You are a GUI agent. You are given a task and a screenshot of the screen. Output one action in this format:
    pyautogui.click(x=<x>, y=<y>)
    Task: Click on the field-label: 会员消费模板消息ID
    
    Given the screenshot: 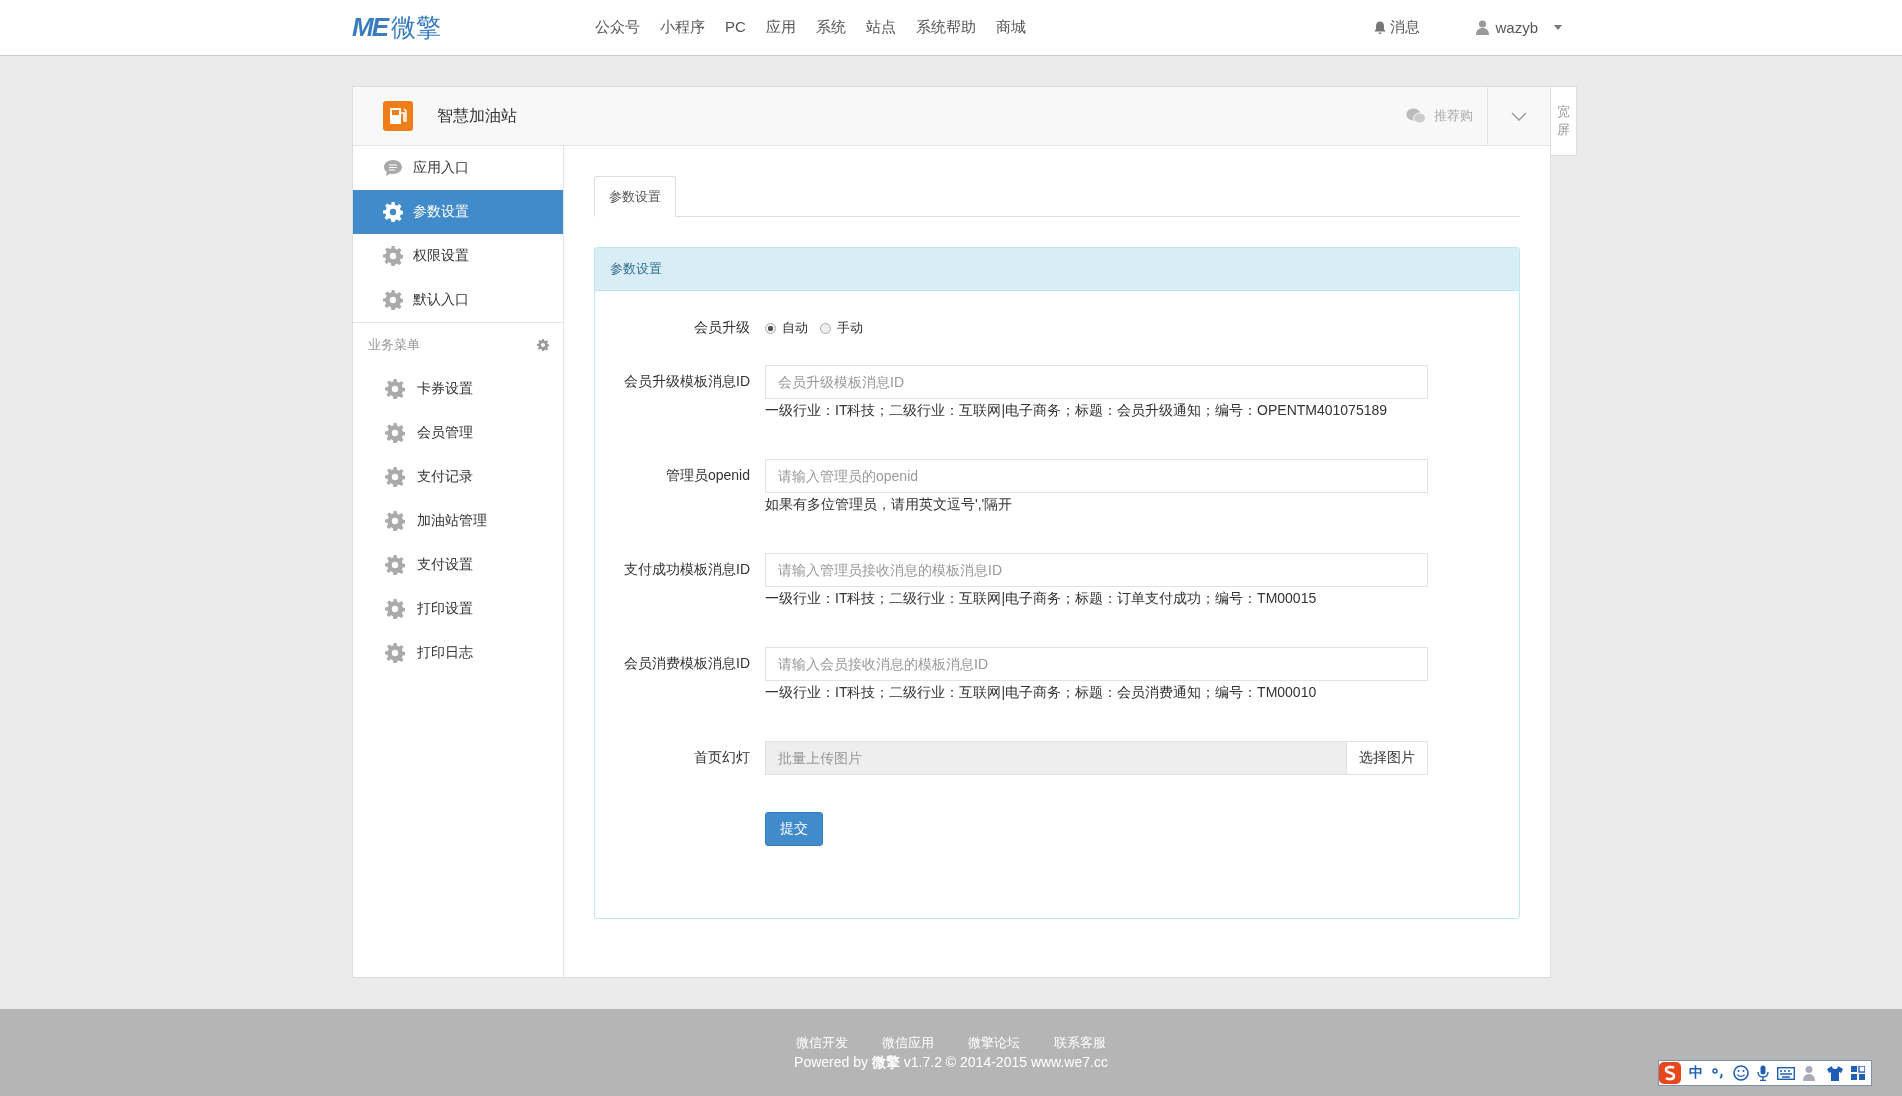 What is the action you would take?
    pyautogui.click(x=686, y=663)
    